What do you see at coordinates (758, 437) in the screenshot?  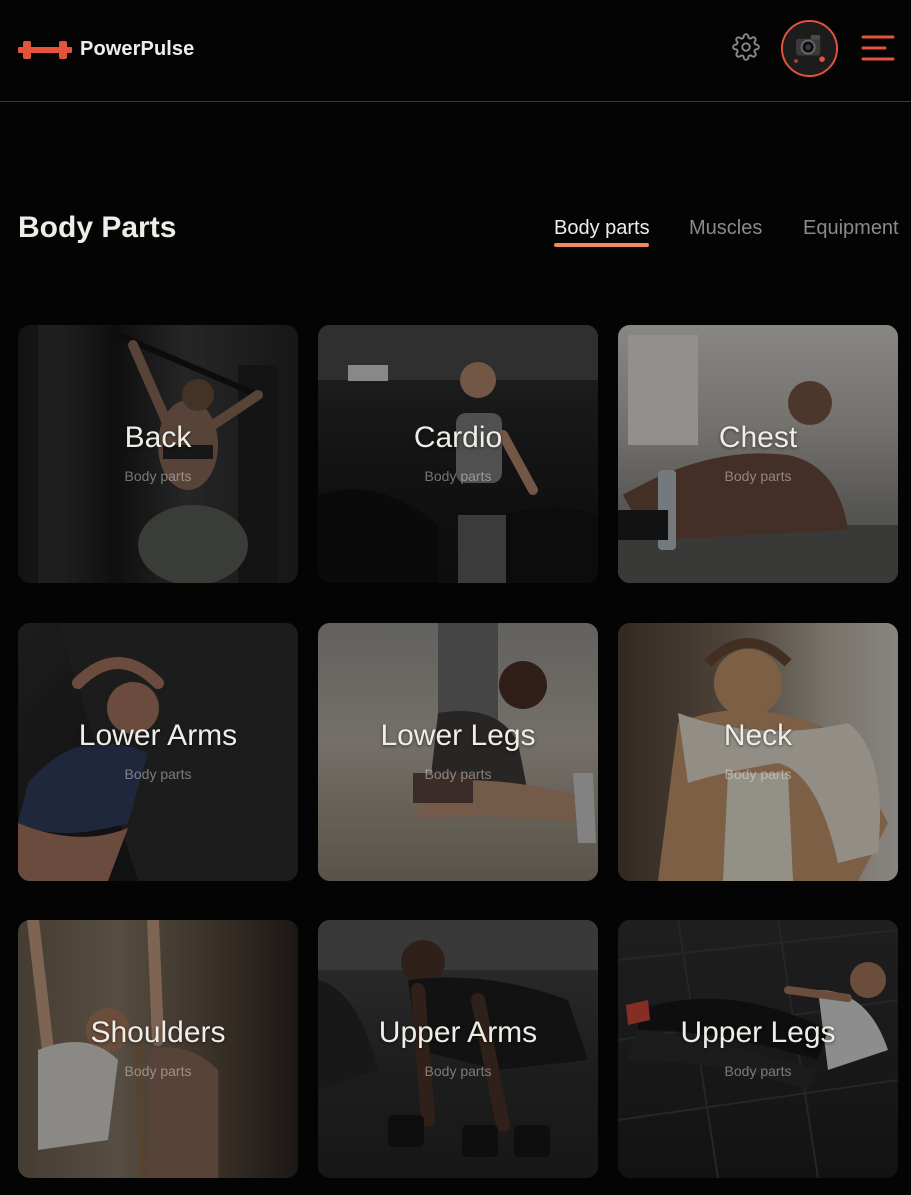 I see `card-title: Chest` at bounding box center [758, 437].